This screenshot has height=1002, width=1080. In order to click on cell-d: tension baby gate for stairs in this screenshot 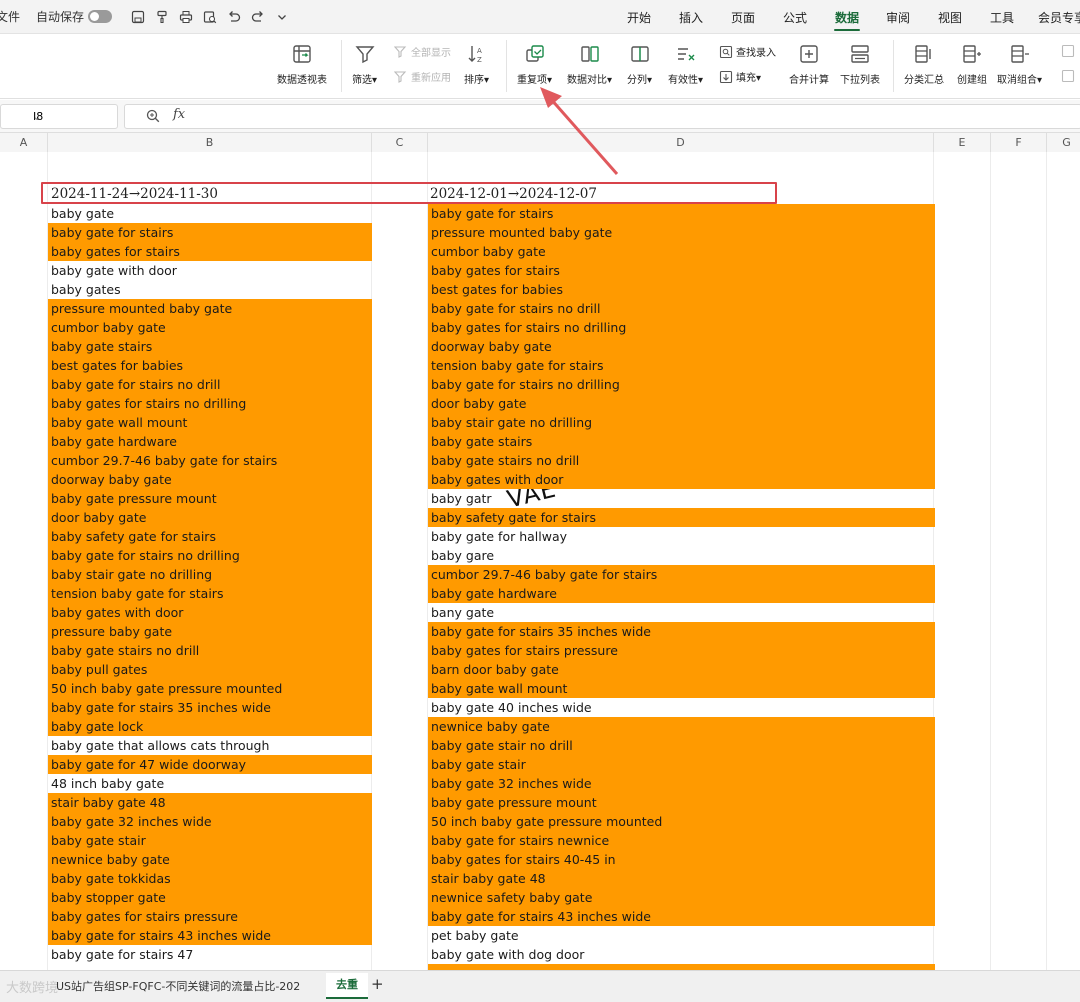, I will do `click(681, 365)`.